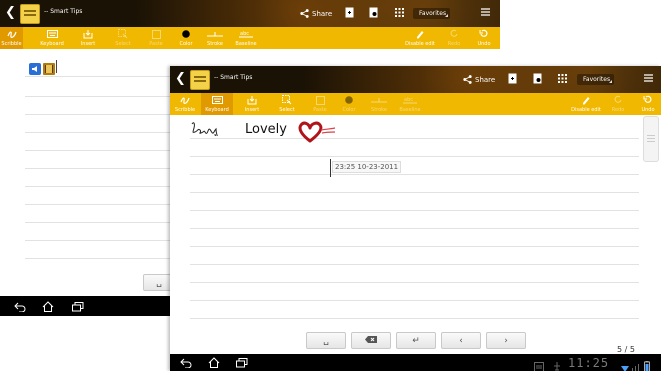  I want to click on backspace-icon, so click(371, 340).